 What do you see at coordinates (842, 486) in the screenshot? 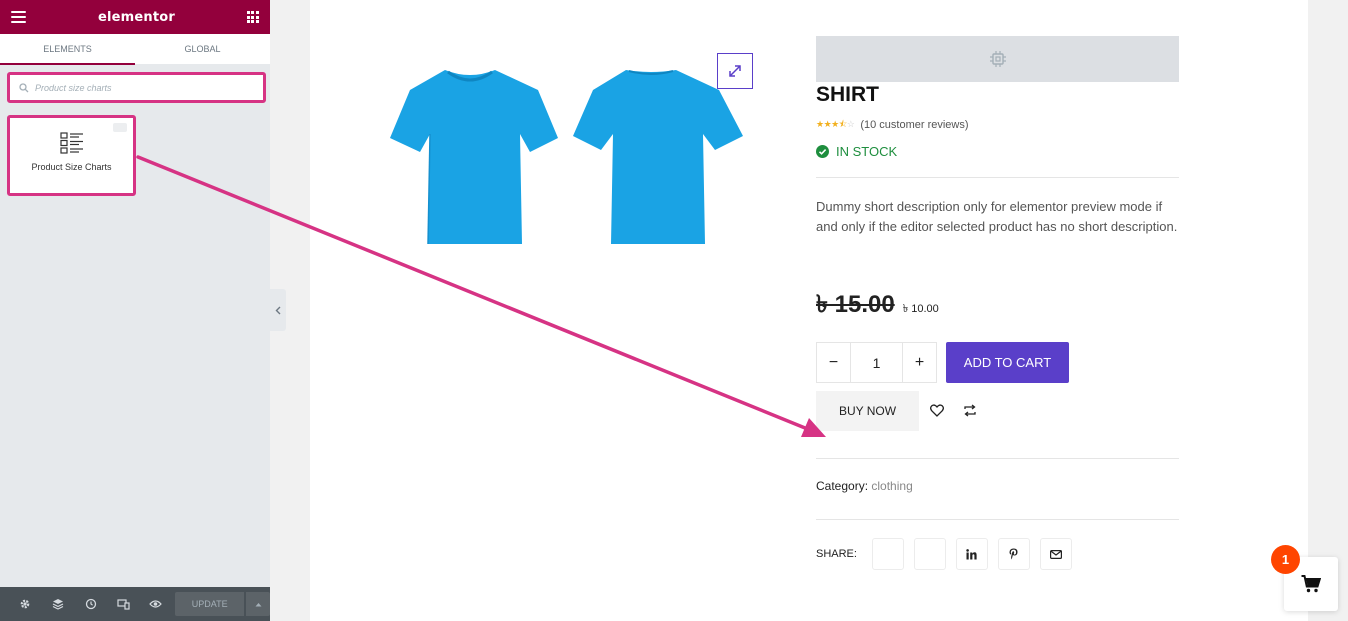
I see `category-label: Category:` at bounding box center [842, 486].